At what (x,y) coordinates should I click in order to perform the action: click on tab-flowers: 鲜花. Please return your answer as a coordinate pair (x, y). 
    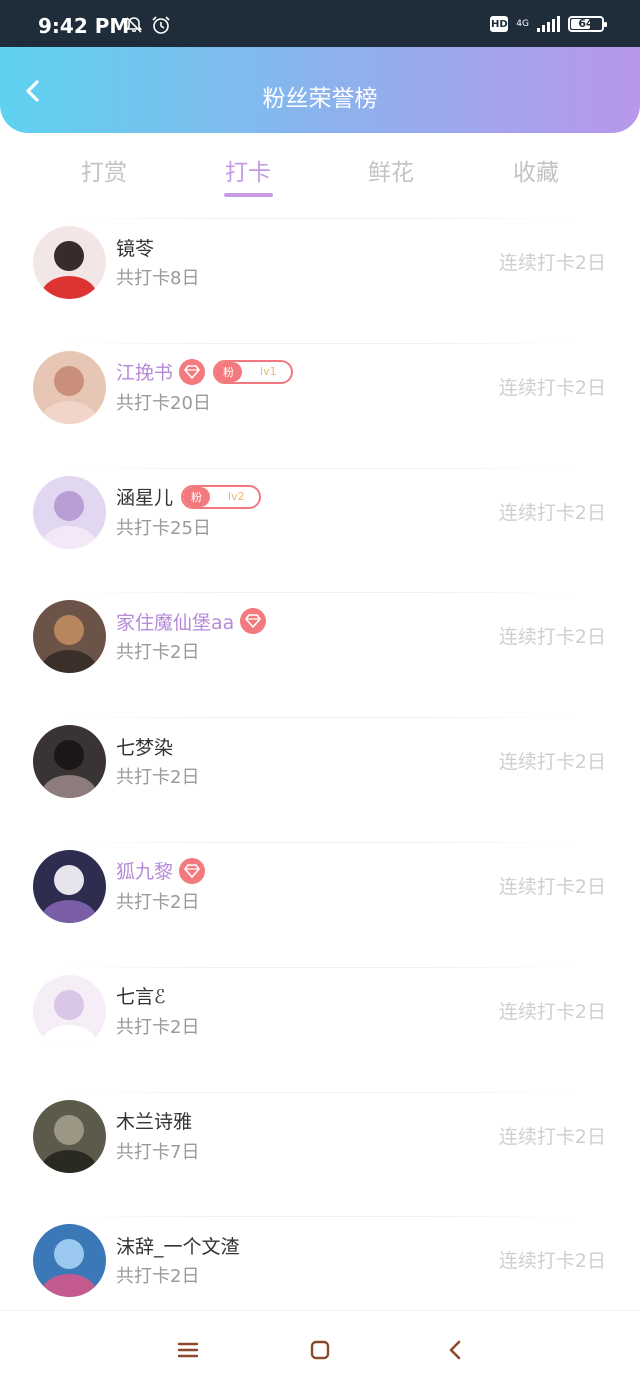
    Looking at the image, I should click on (391, 170).